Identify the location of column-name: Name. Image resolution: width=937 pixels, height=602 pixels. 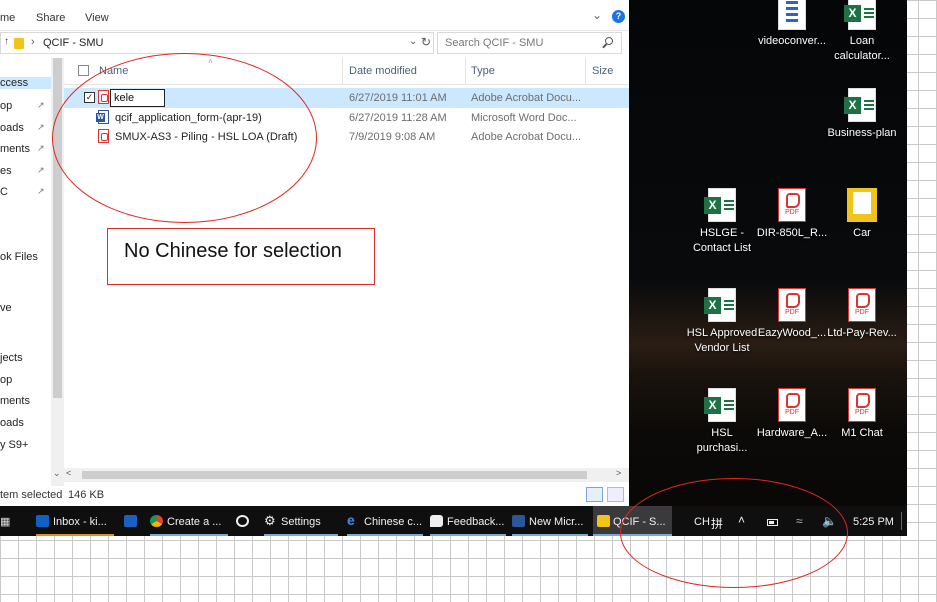
(113, 71).